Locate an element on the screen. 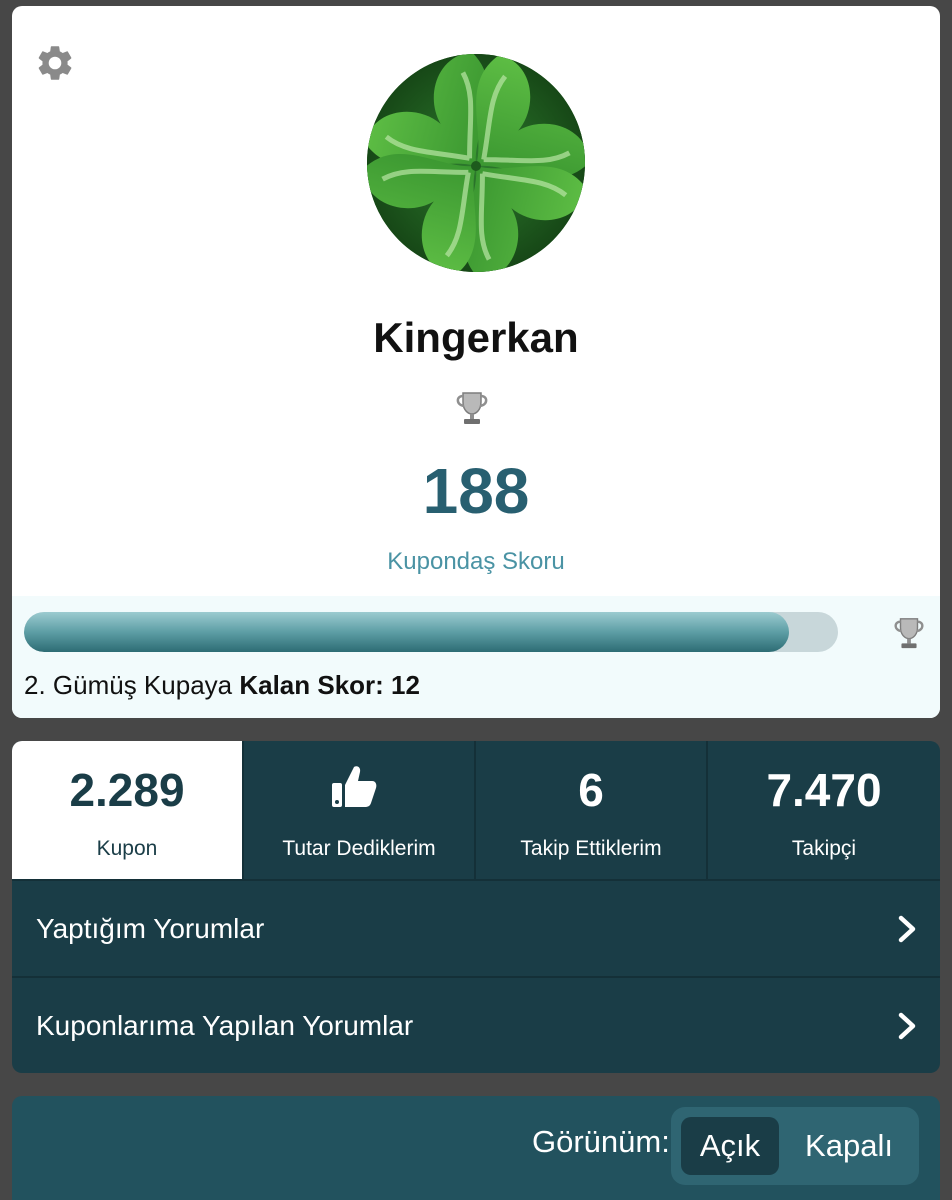 The width and height of the screenshot is (952, 1200). next-trophy-icon is located at coordinates (909, 633).